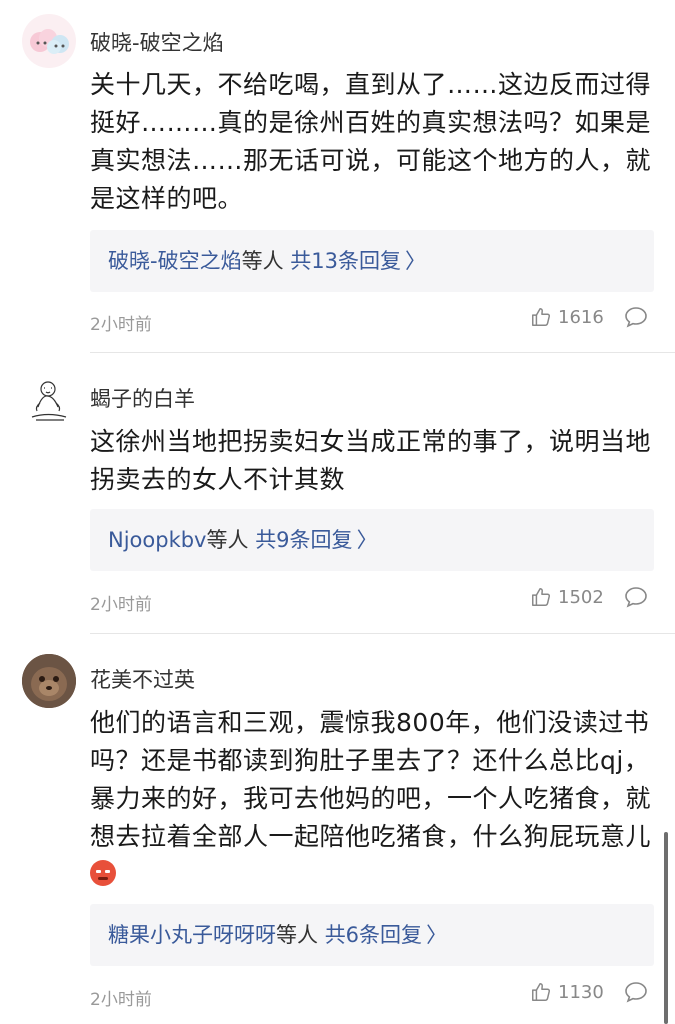 This screenshot has height=1024, width=675. What do you see at coordinates (581, 317) in the screenshot?
I see `like-count: 1616` at bounding box center [581, 317].